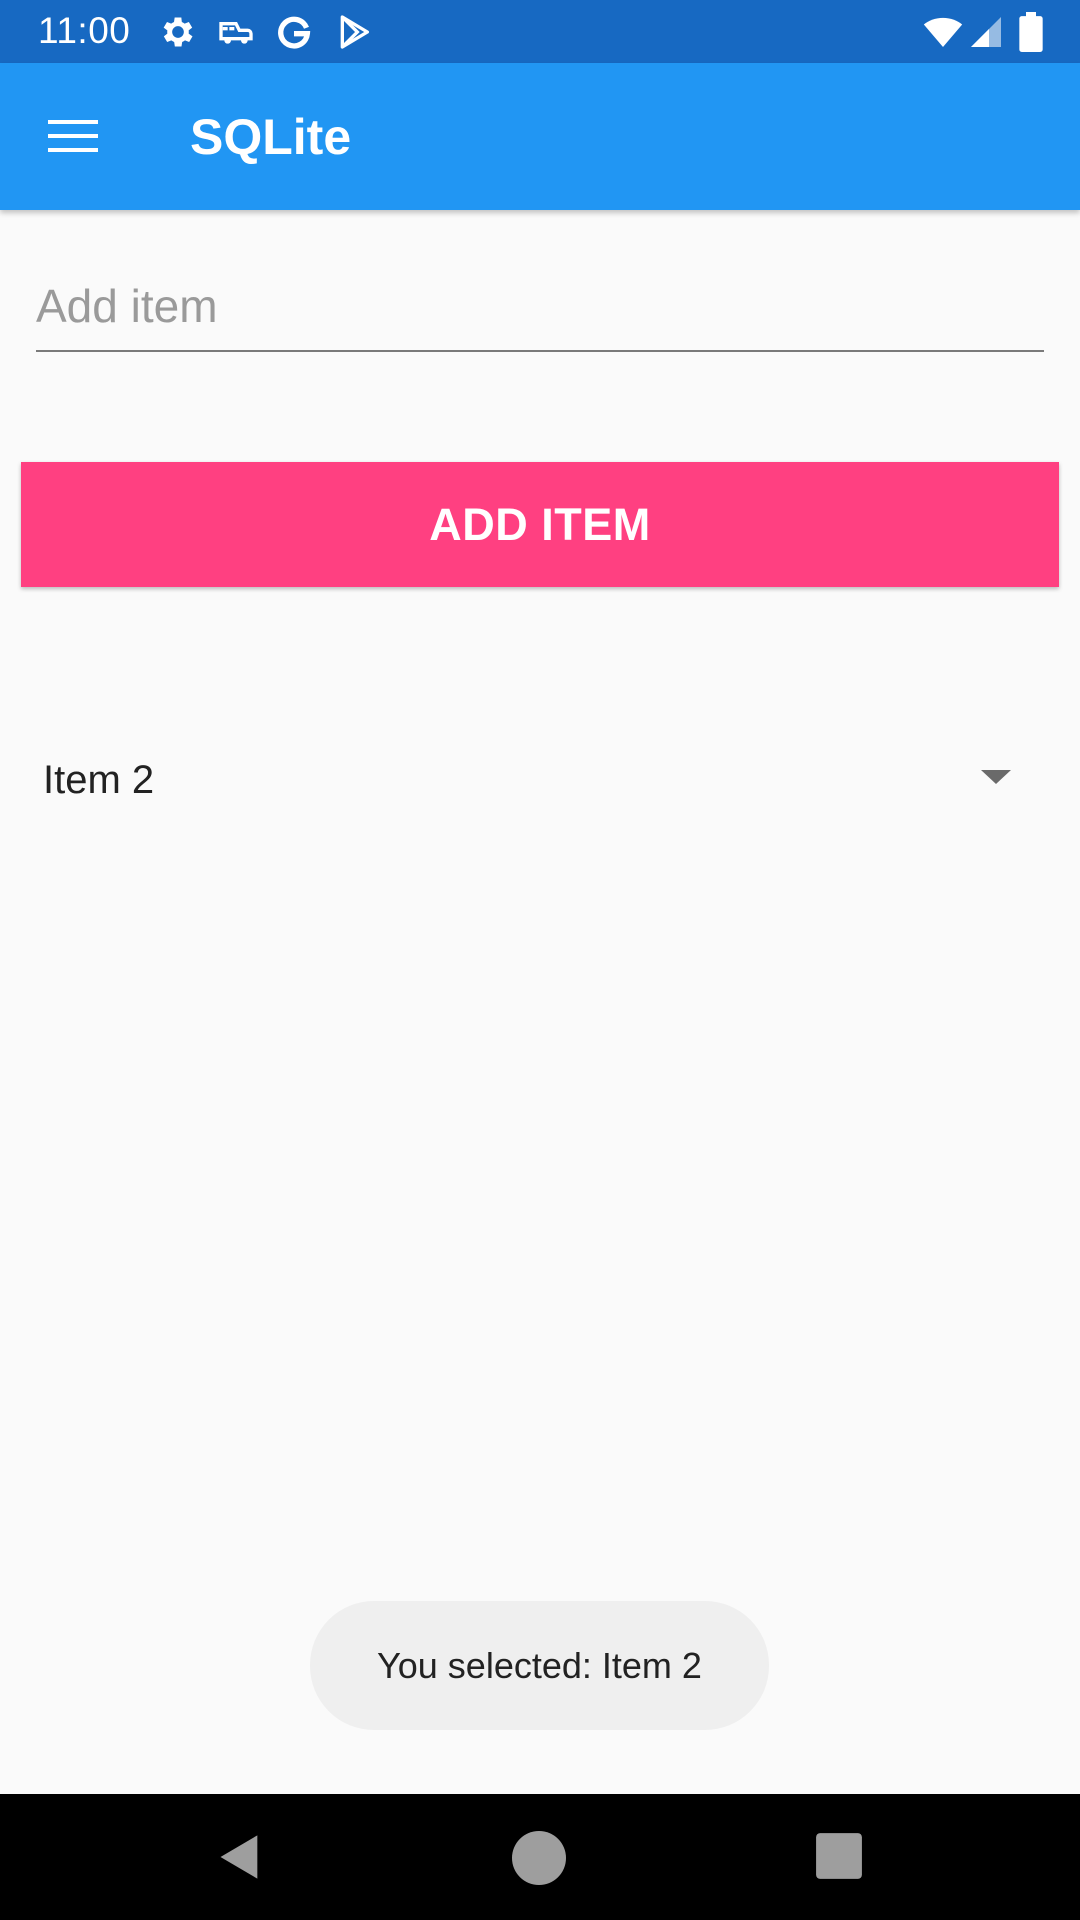 This screenshot has height=1920, width=1080. I want to click on add-item-button: ADD ITEM, so click(540, 524).